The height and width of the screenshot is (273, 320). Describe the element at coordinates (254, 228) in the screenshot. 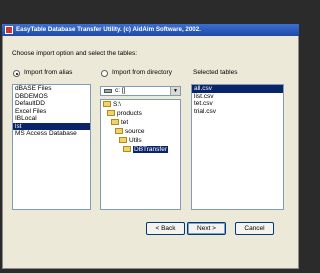

I see `cancel-button: Cancel` at that location.